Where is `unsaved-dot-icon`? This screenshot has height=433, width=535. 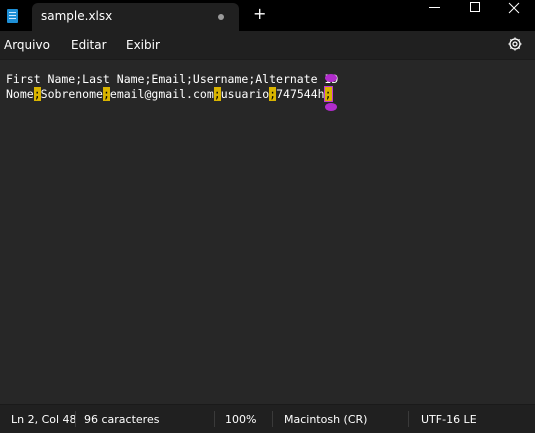
unsaved-dot-icon is located at coordinates (221, 17).